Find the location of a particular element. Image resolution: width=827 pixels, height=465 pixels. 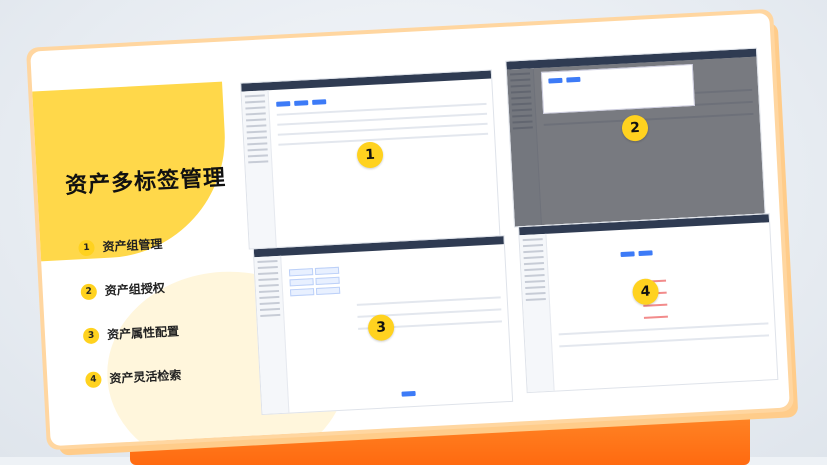

feature-number: 4 is located at coordinates (93, 379).